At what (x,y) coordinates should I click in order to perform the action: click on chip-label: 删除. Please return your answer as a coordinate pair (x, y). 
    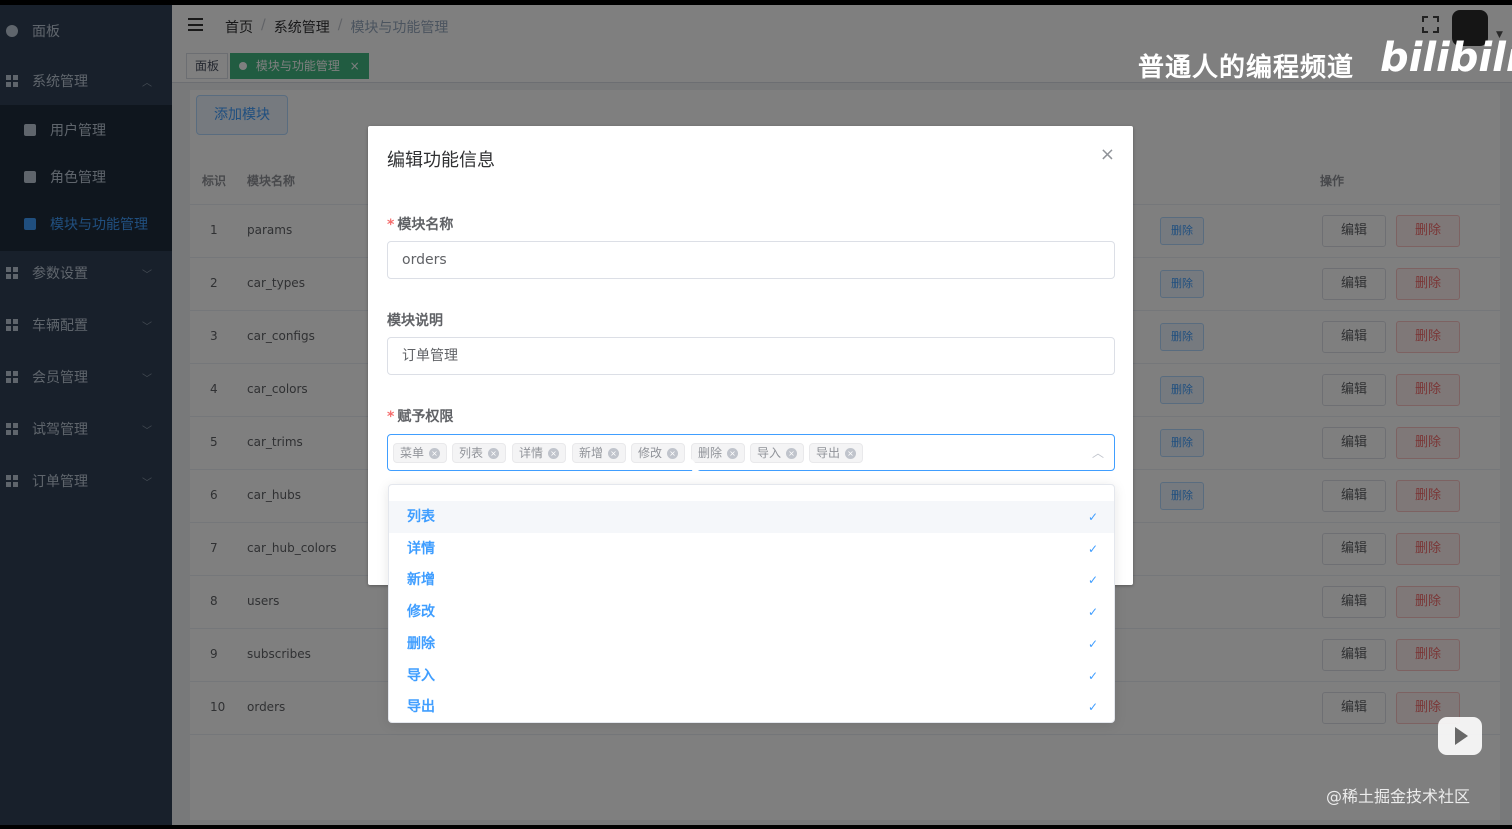
    Looking at the image, I should click on (710, 453).